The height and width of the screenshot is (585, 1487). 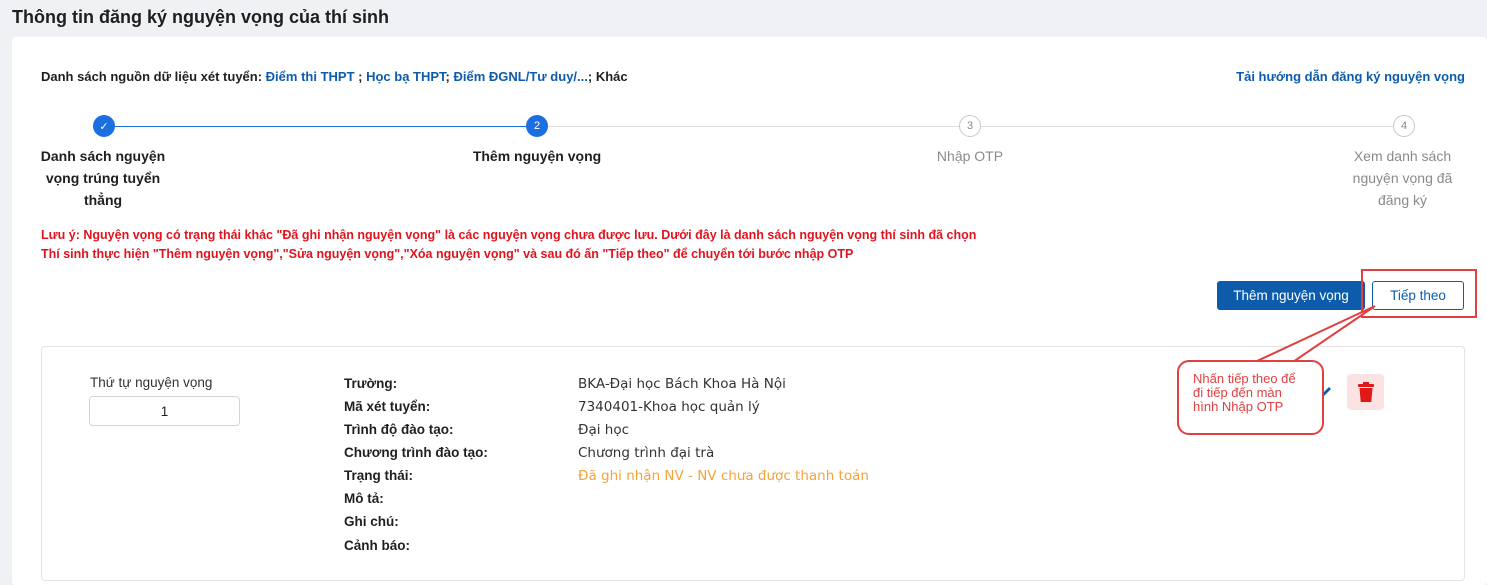 I want to click on wish-order-label: Thứ tự nguyện vọng, so click(x=151, y=382).